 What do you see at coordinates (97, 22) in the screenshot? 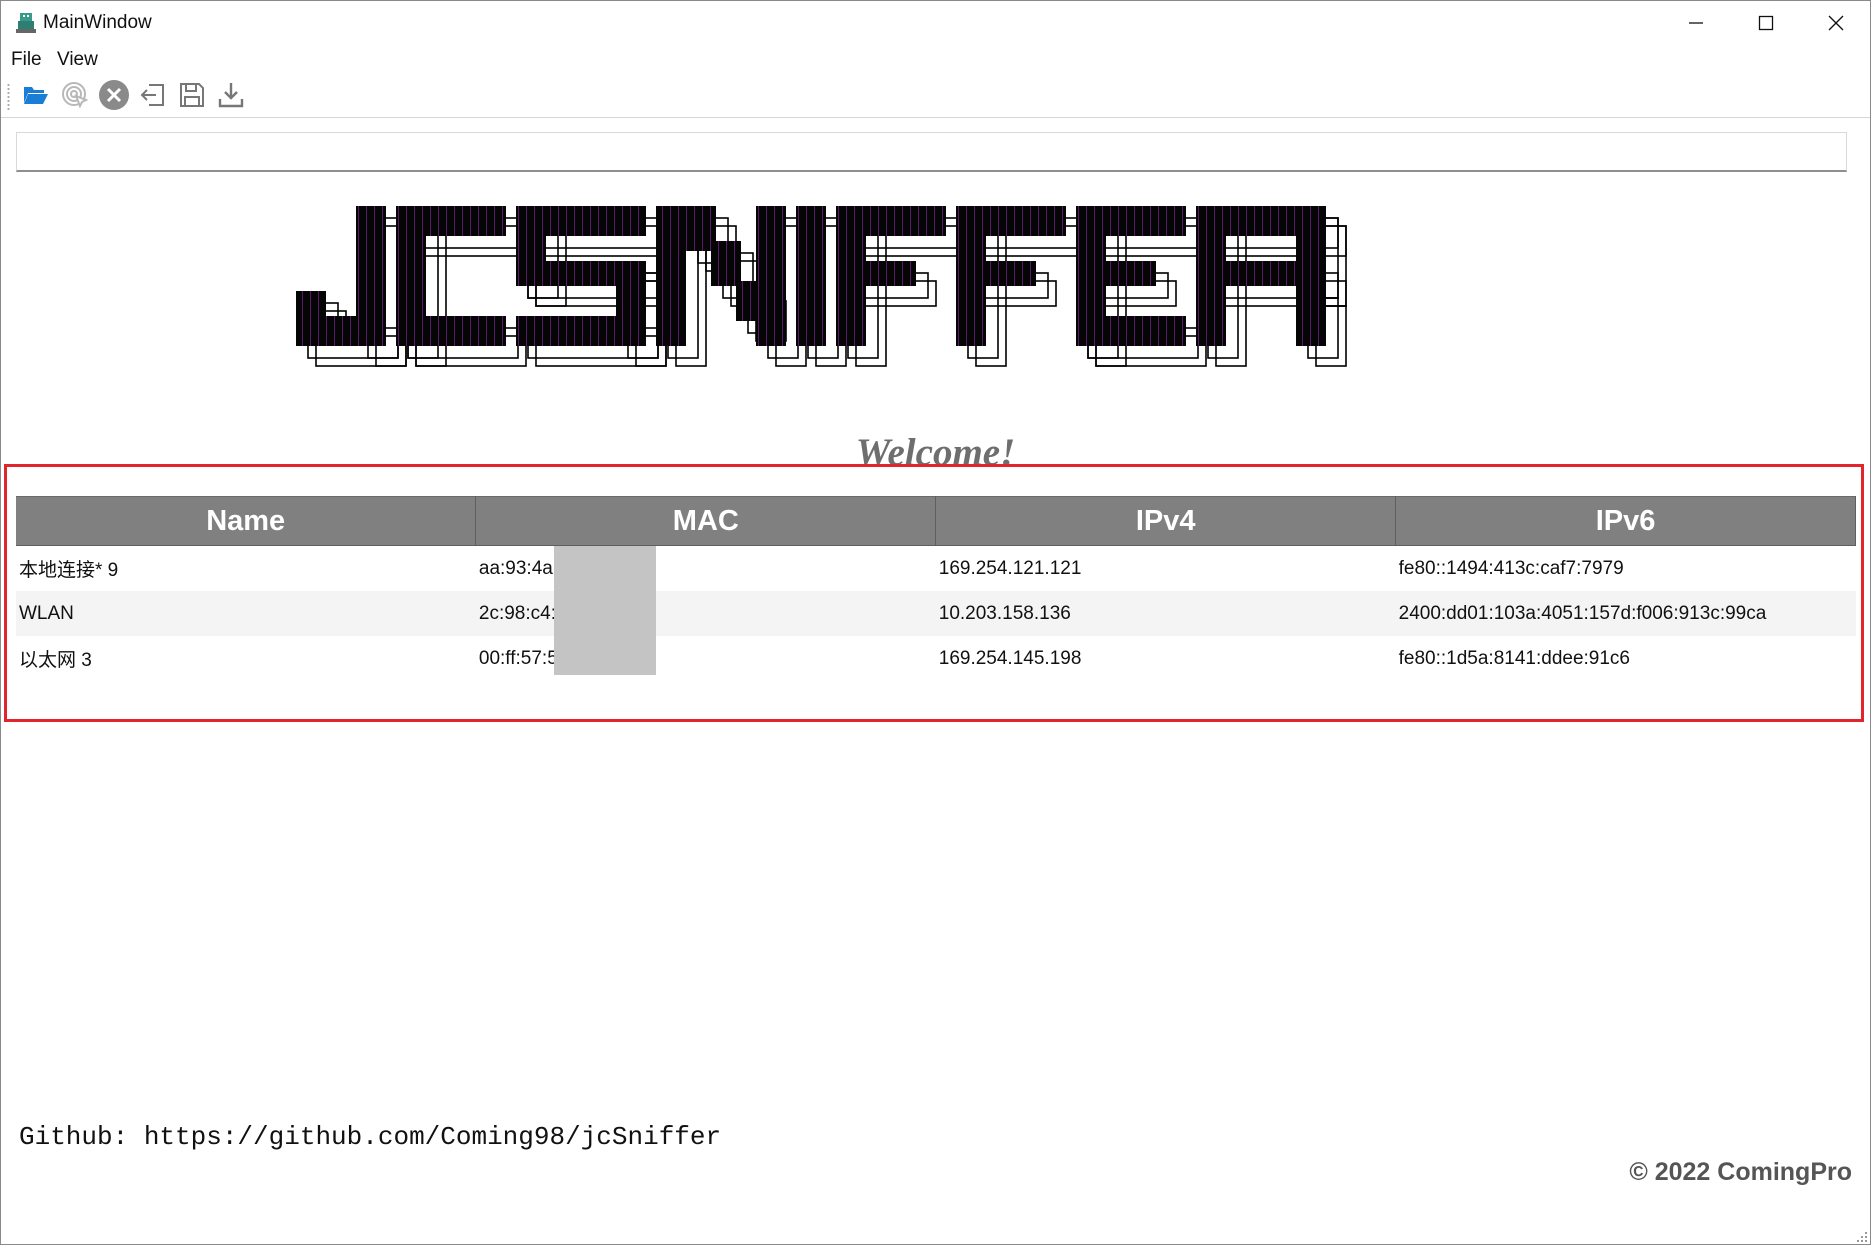
I see `window-title: MainWindow` at bounding box center [97, 22].